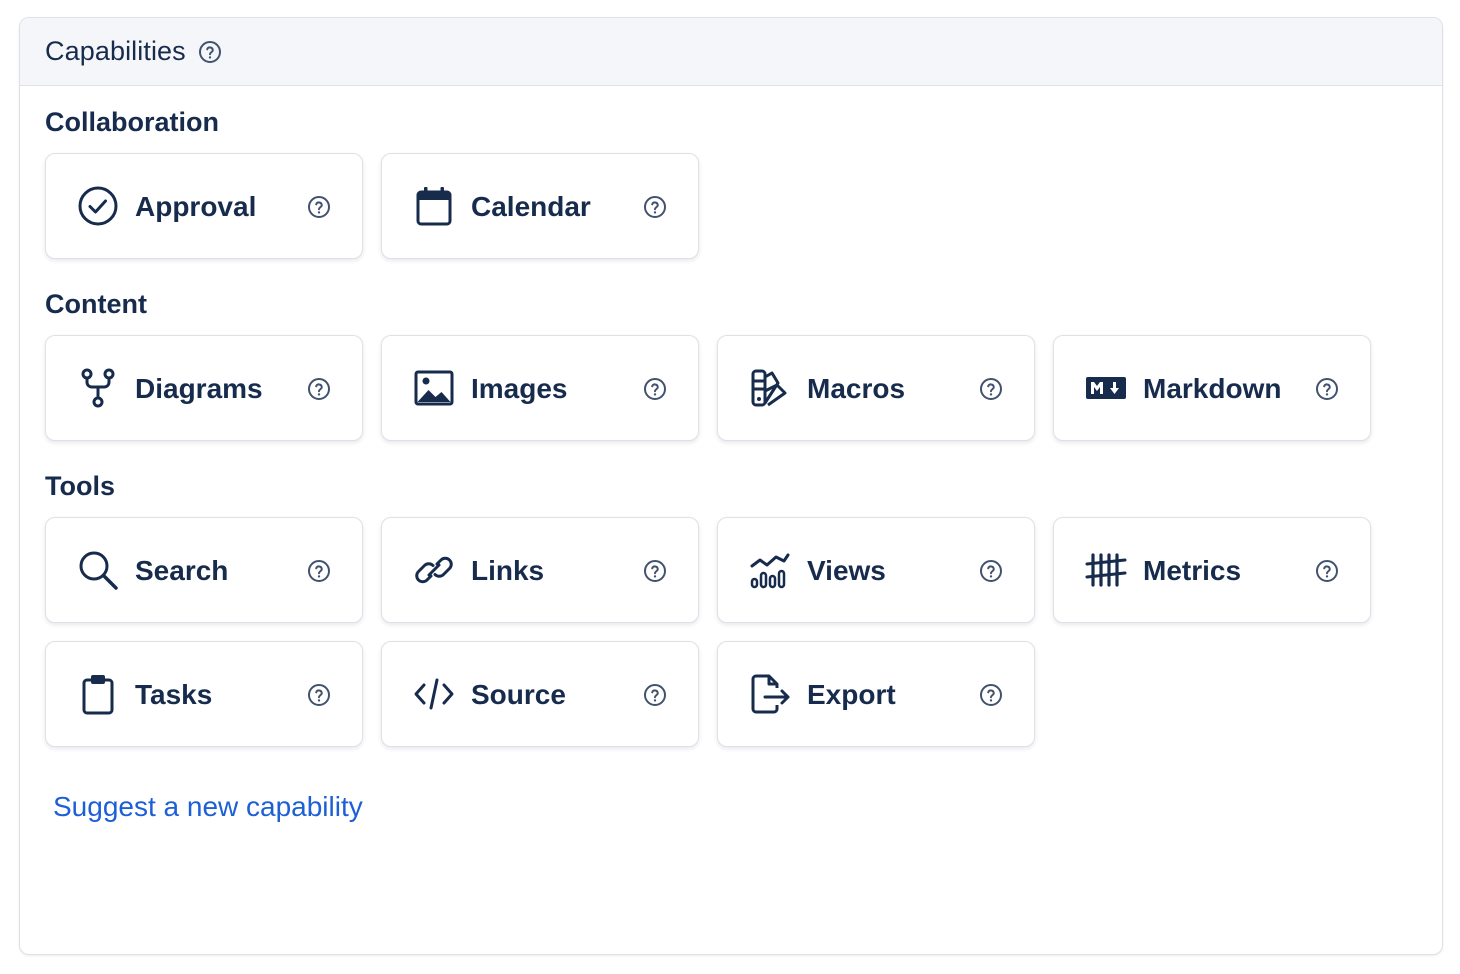  What do you see at coordinates (1192, 570) in the screenshot?
I see `card-label: Metrics` at bounding box center [1192, 570].